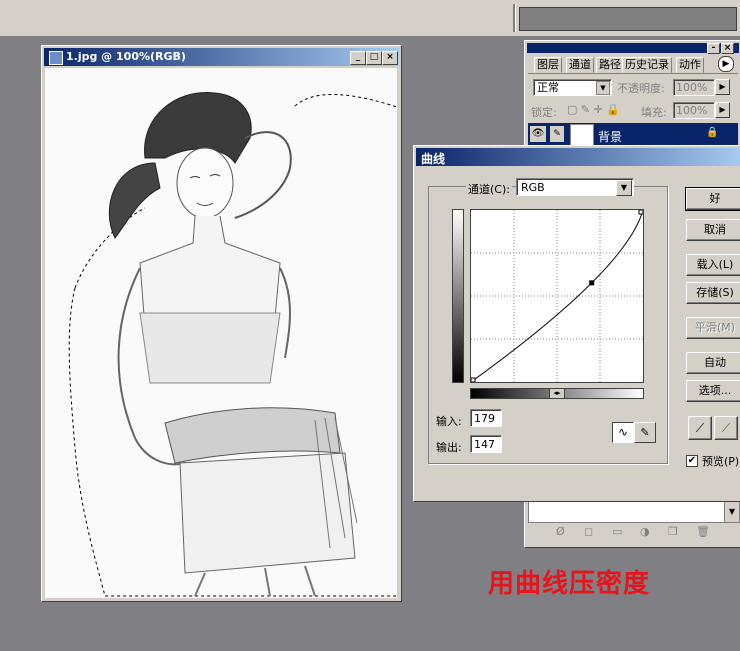 The width and height of the screenshot is (740, 651). What do you see at coordinates (449, 447) in the screenshot?
I see `output-label: 输出:` at bounding box center [449, 447].